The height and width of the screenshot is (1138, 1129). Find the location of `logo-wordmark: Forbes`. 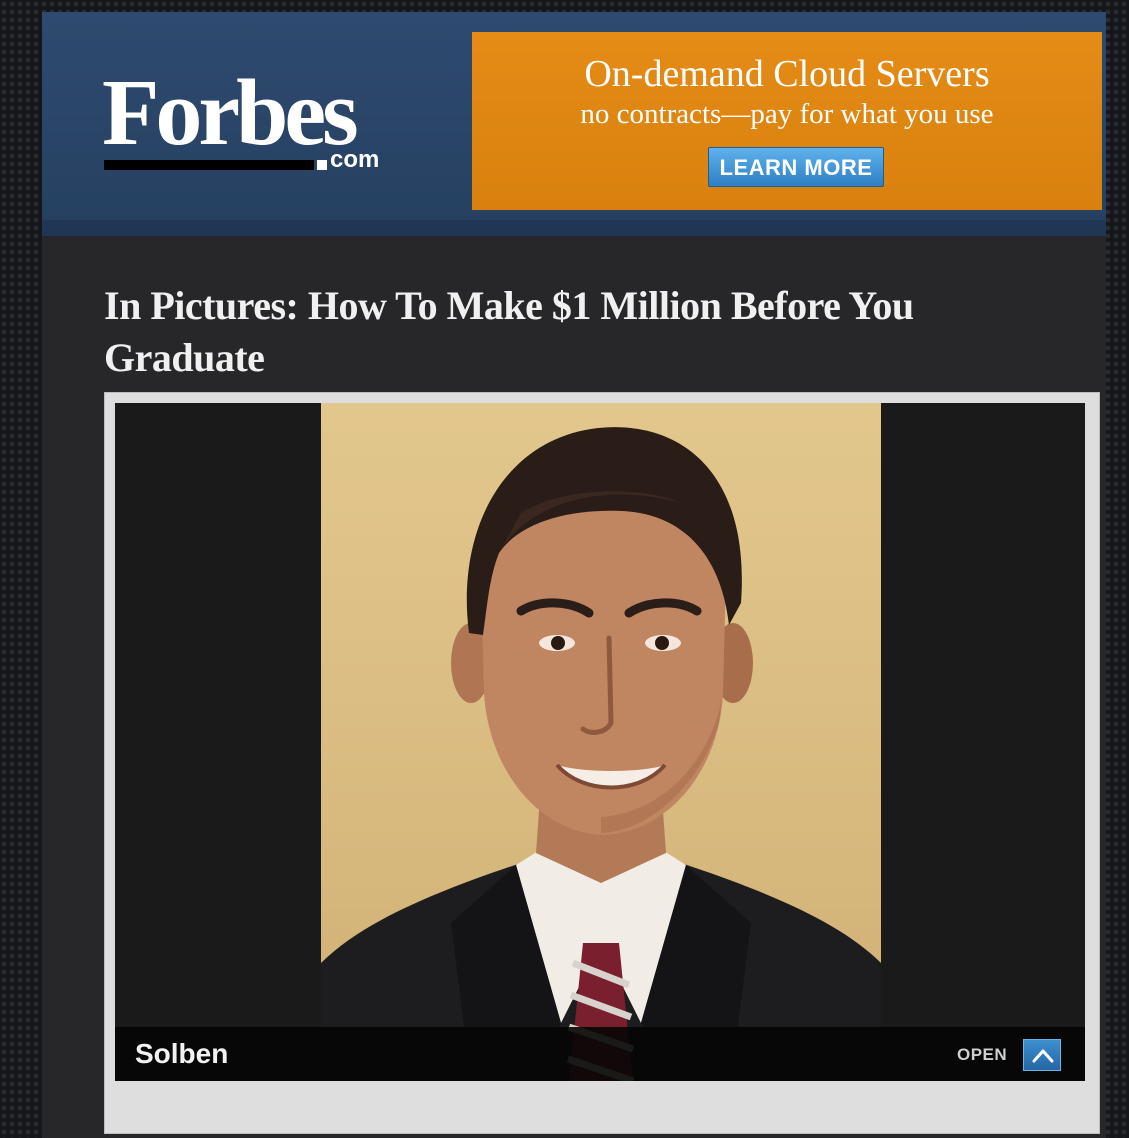

logo-wordmark: Forbes is located at coordinates (230, 113).